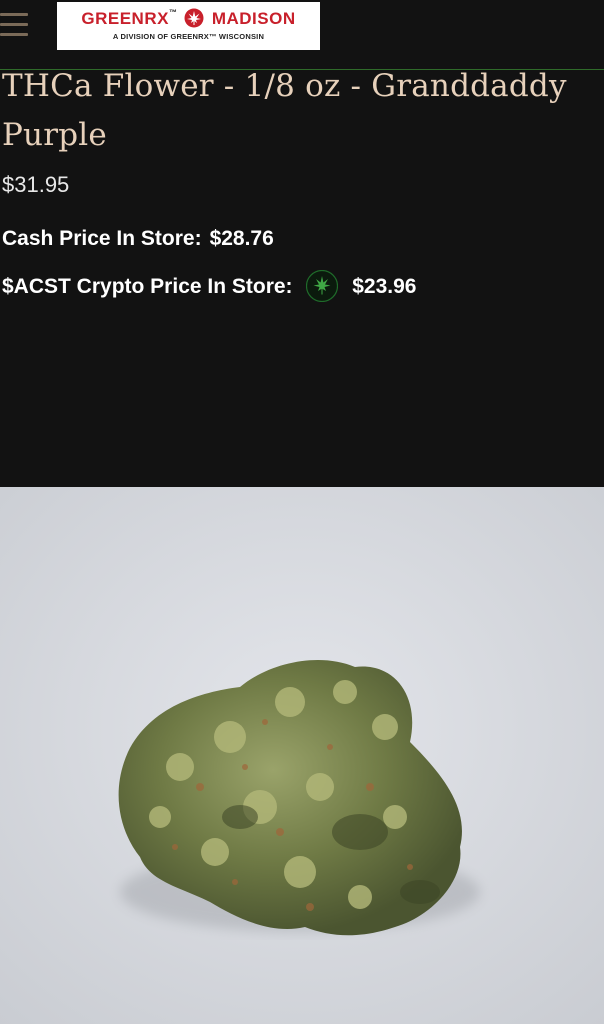  What do you see at coordinates (36, 184) in the screenshot?
I see `product-price: $31.95` at bounding box center [36, 184].